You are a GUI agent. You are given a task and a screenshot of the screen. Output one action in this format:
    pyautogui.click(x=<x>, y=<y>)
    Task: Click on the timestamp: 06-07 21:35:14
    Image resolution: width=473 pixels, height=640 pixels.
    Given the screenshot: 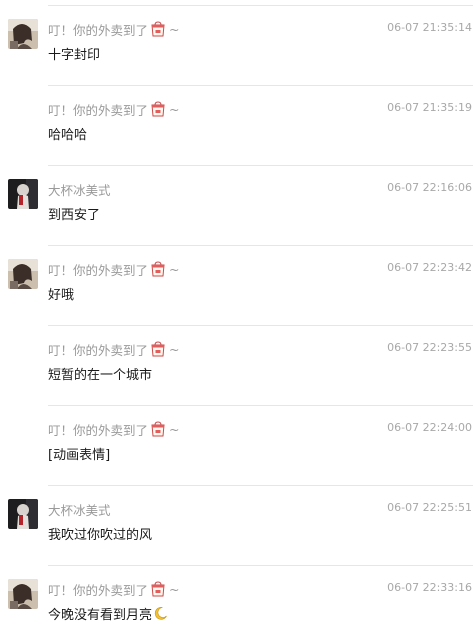 What is the action you would take?
    pyautogui.click(x=429, y=27)
    